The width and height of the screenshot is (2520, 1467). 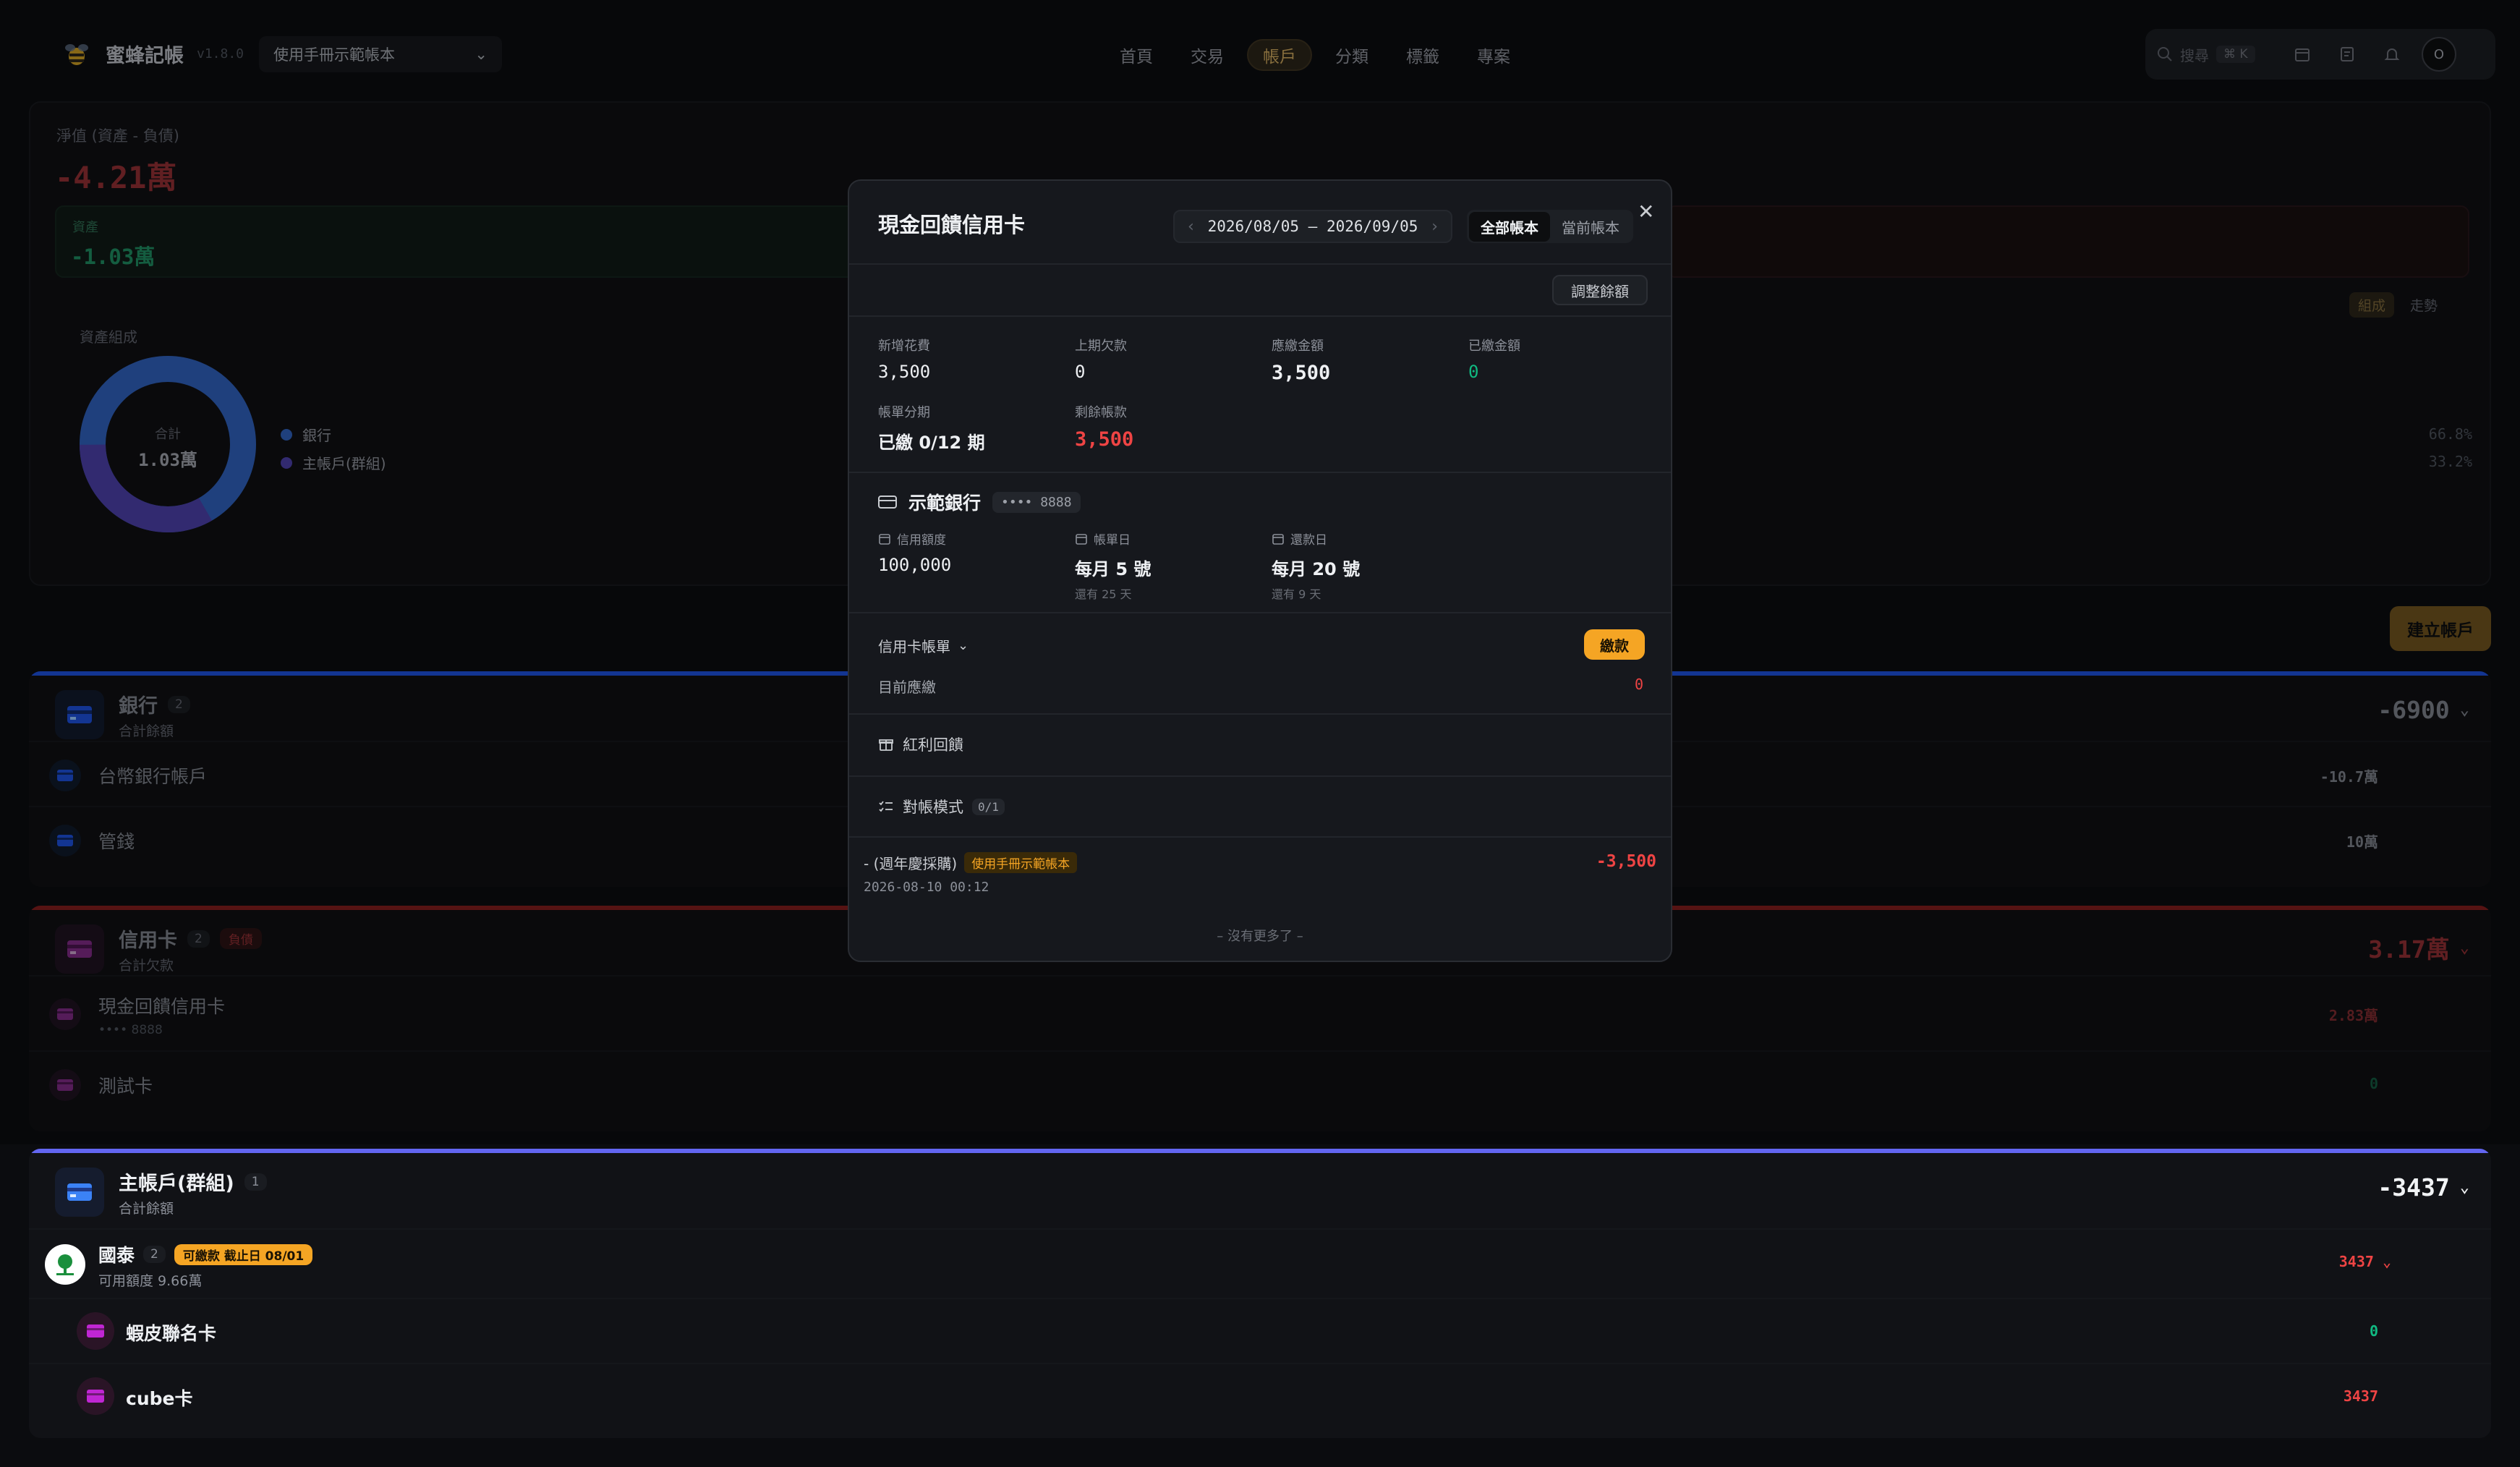 I want to click on group-header: 主帳戶(群組) 1 合計餘額 -3437 ⌄, so click(x=1260, y=1190).